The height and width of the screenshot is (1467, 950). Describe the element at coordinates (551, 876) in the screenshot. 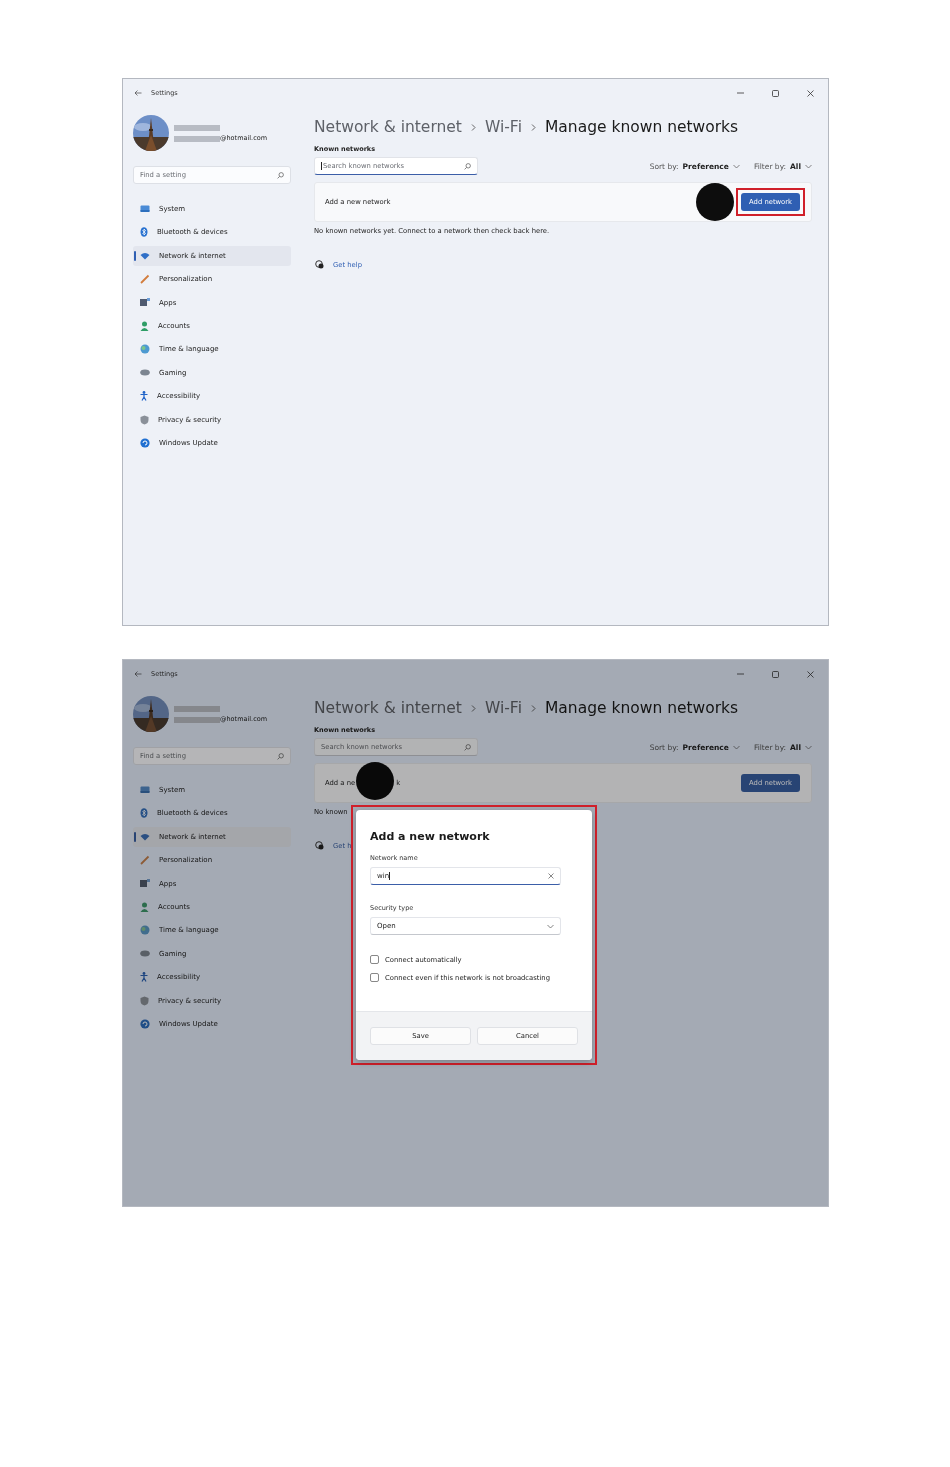

I see `clear-icon` at that location.